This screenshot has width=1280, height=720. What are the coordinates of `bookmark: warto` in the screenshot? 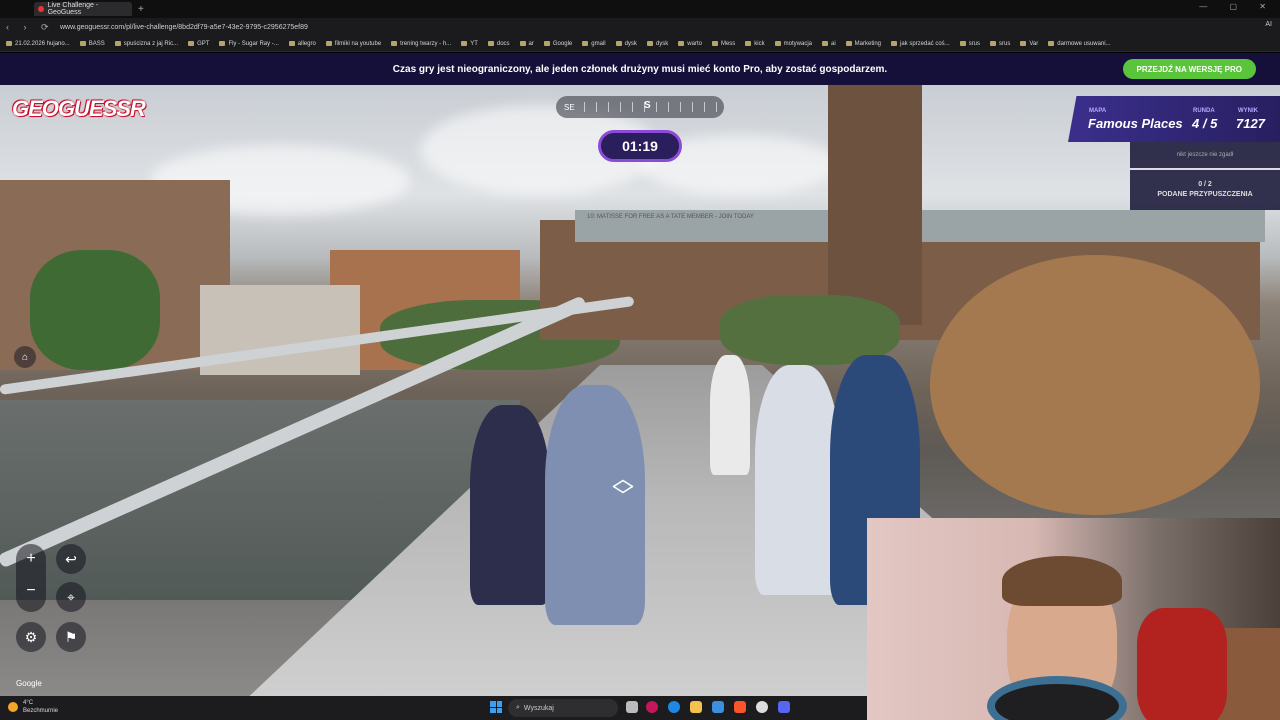 It's located at (690, 44).